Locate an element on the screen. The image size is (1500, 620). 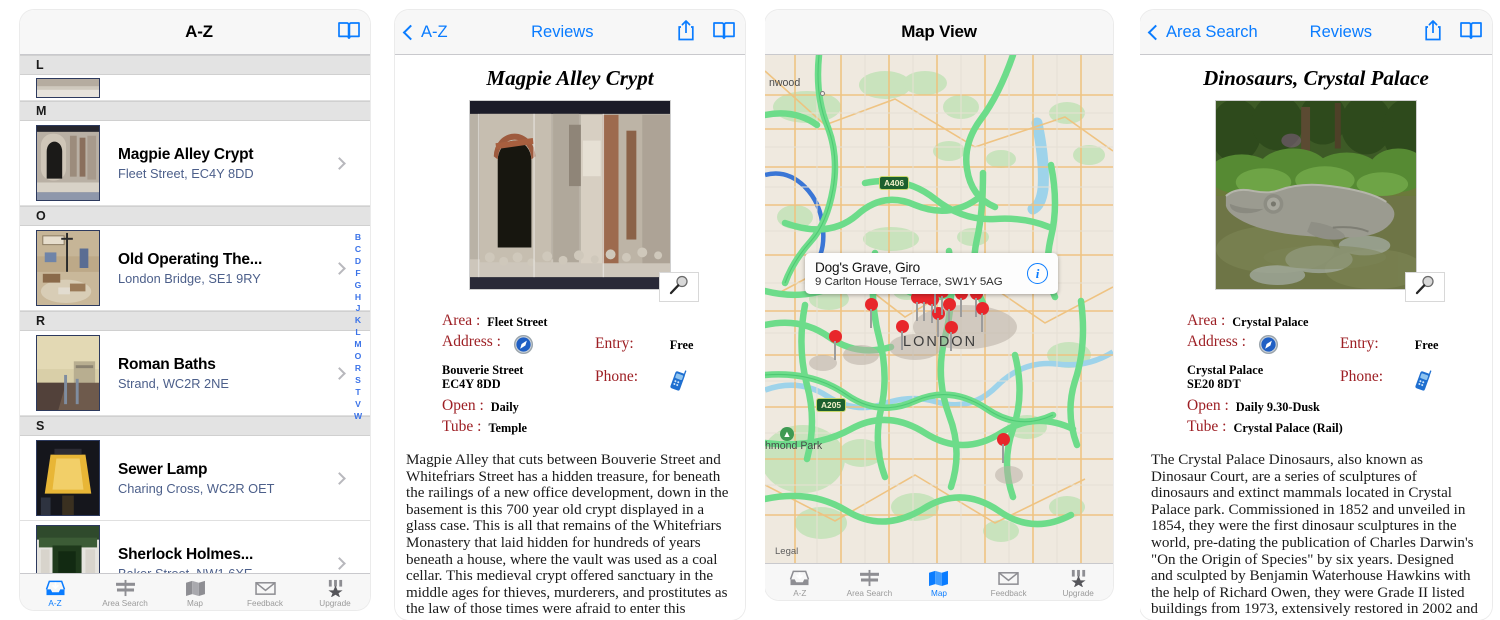
fact-address: Address : is located at coordinates (517, 346).